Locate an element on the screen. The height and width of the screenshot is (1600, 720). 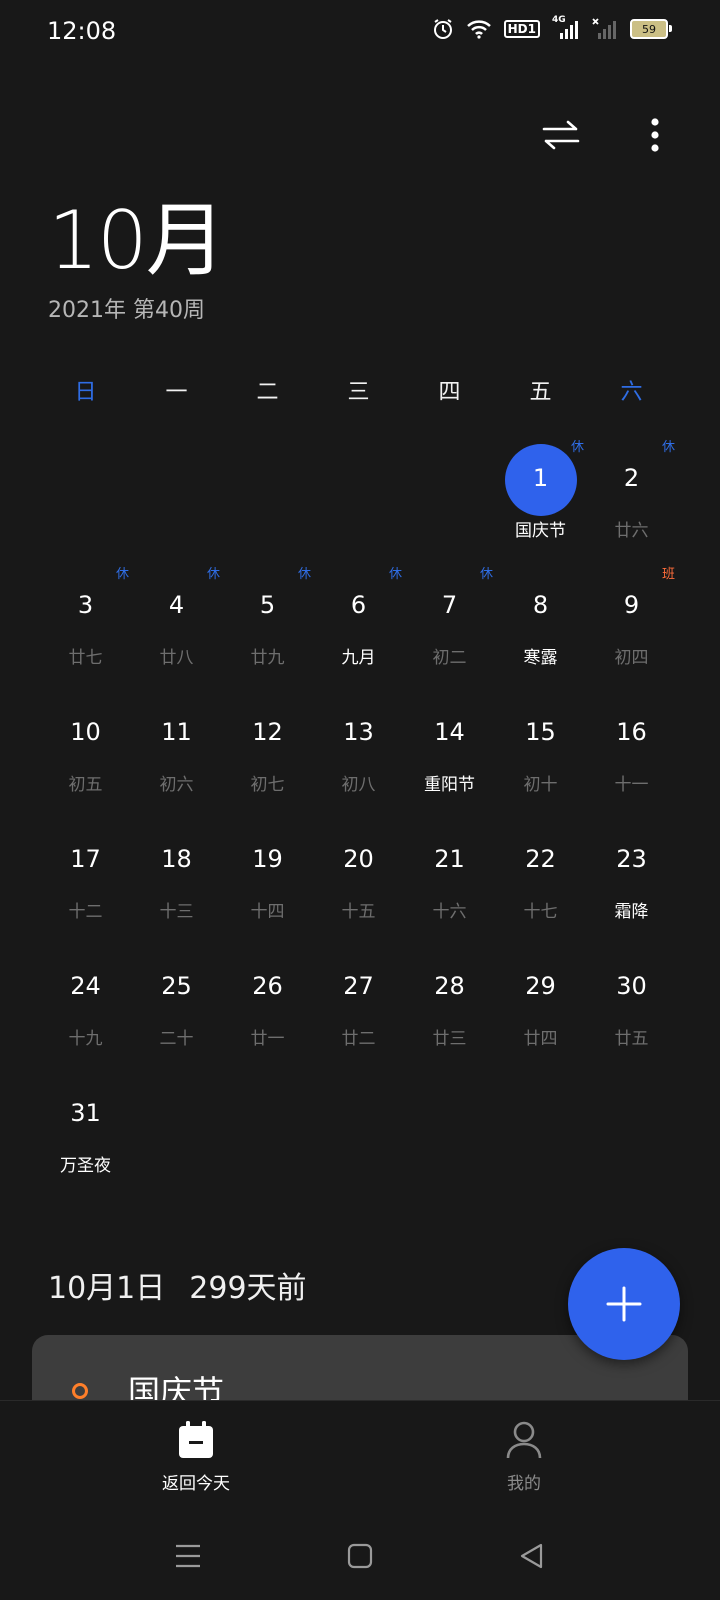
lunar-date: 初七 is located at coordinates (267, 785).